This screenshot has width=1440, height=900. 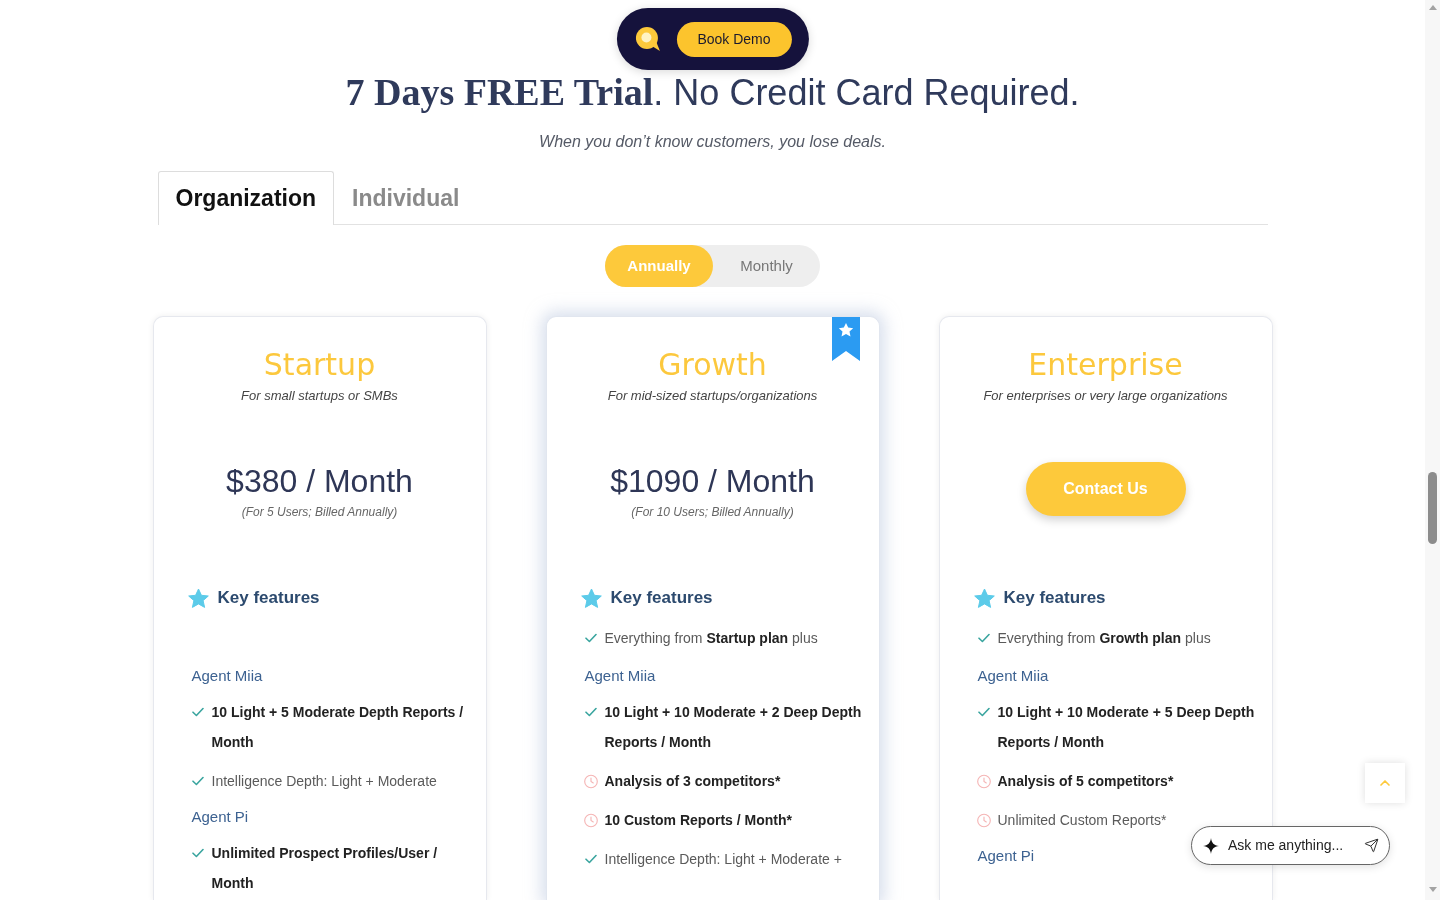 I want to click on send-icon, so click(x=1371, y=845).